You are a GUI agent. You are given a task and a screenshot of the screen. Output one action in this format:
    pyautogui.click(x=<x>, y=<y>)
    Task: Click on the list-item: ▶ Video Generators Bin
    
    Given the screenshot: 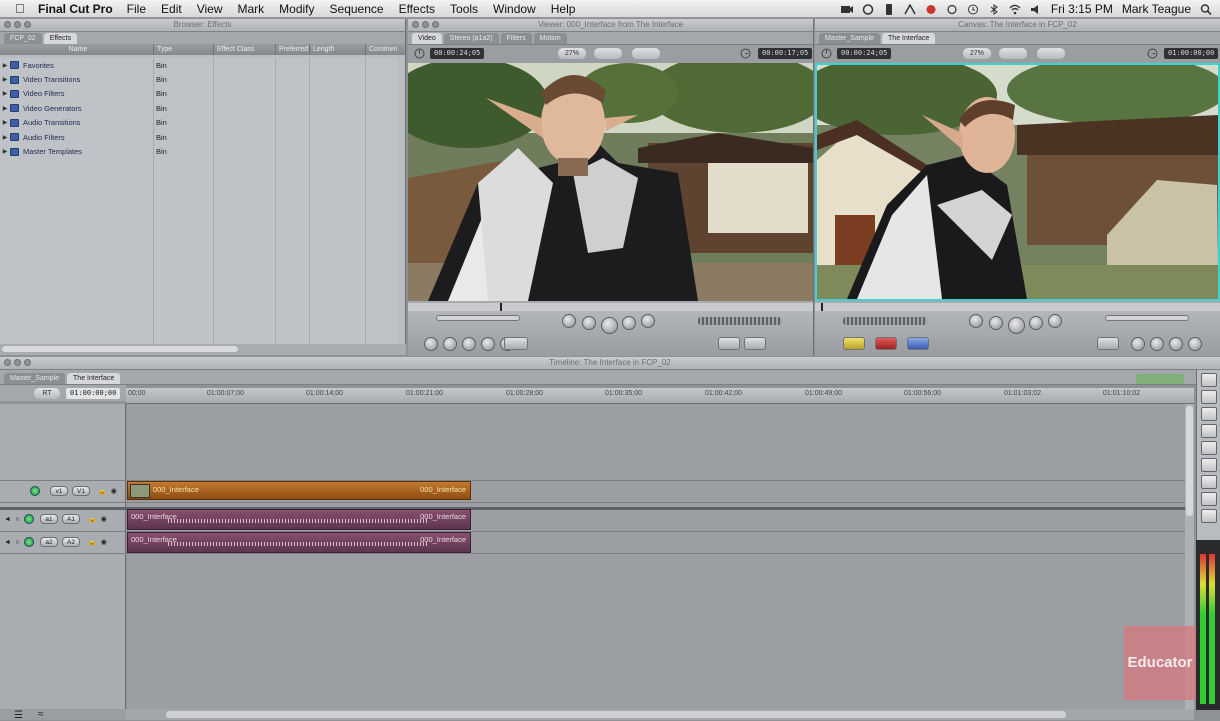 What is the action you would take?
    pyautogui.click(x=199, y=108)
    